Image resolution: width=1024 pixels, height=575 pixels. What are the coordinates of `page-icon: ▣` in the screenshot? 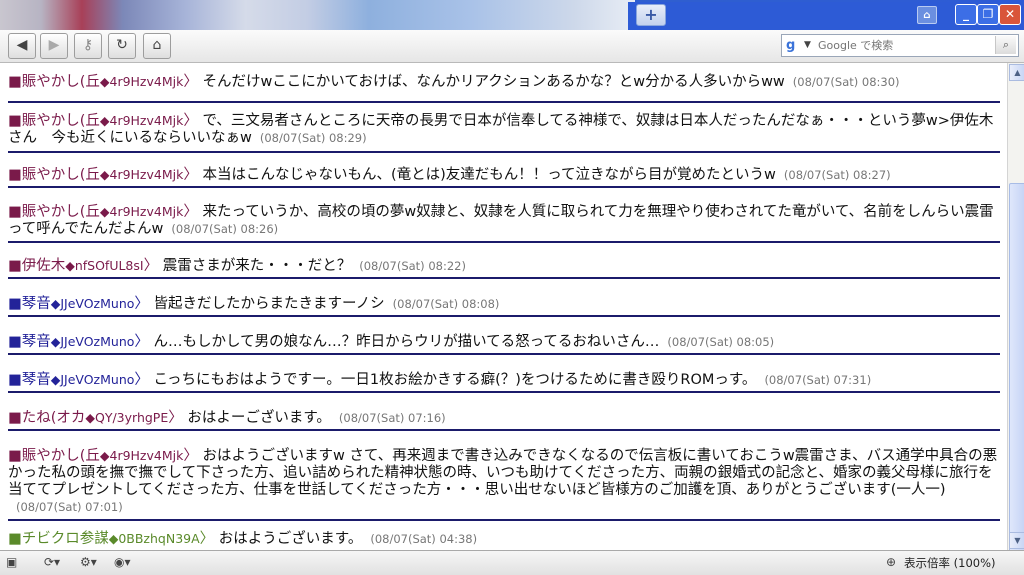 It's located at (11, 562).